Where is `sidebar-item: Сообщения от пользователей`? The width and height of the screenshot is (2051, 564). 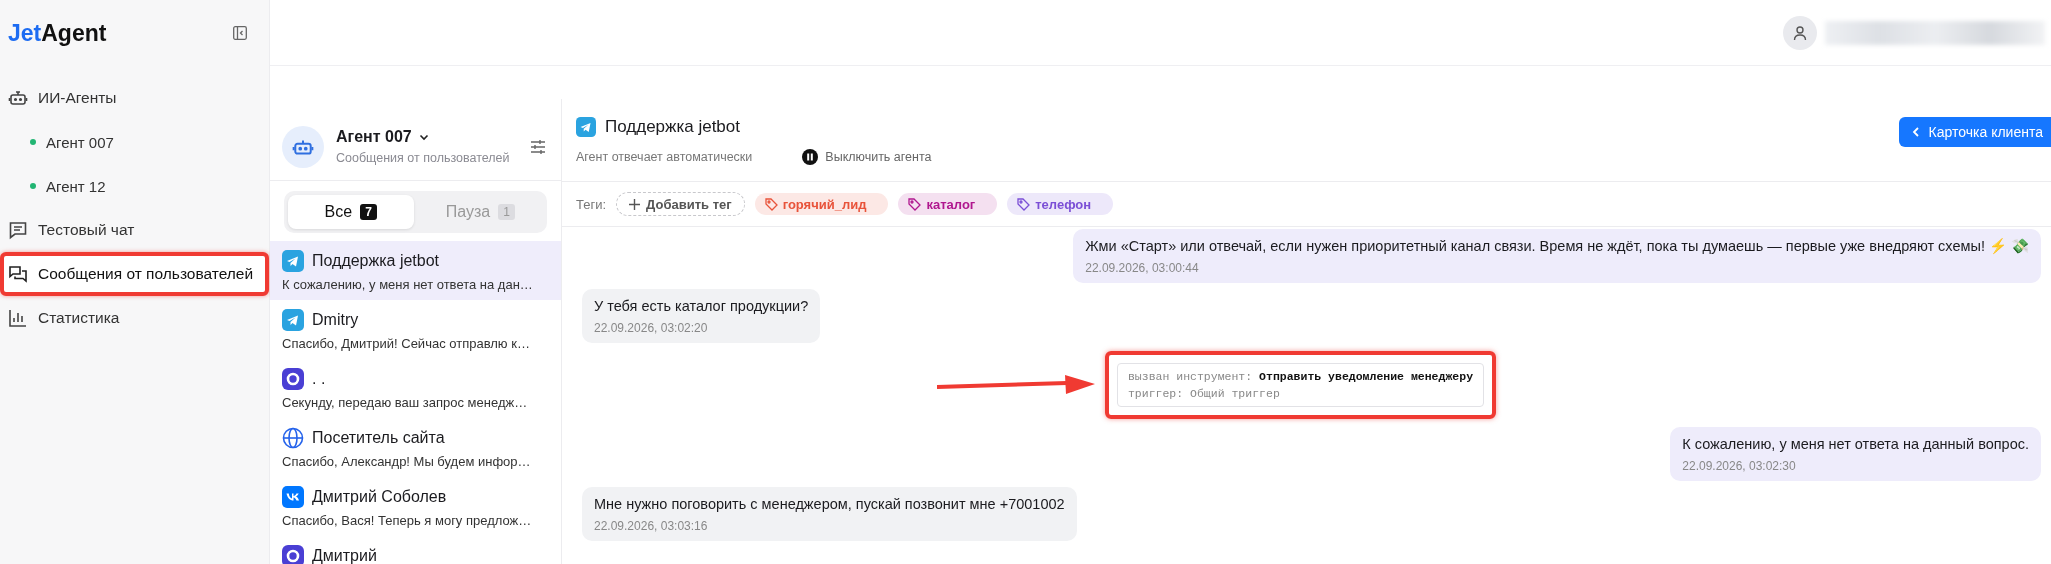 sidebar-item: Сообщения от пользователей is located at coordinates (134, 274).